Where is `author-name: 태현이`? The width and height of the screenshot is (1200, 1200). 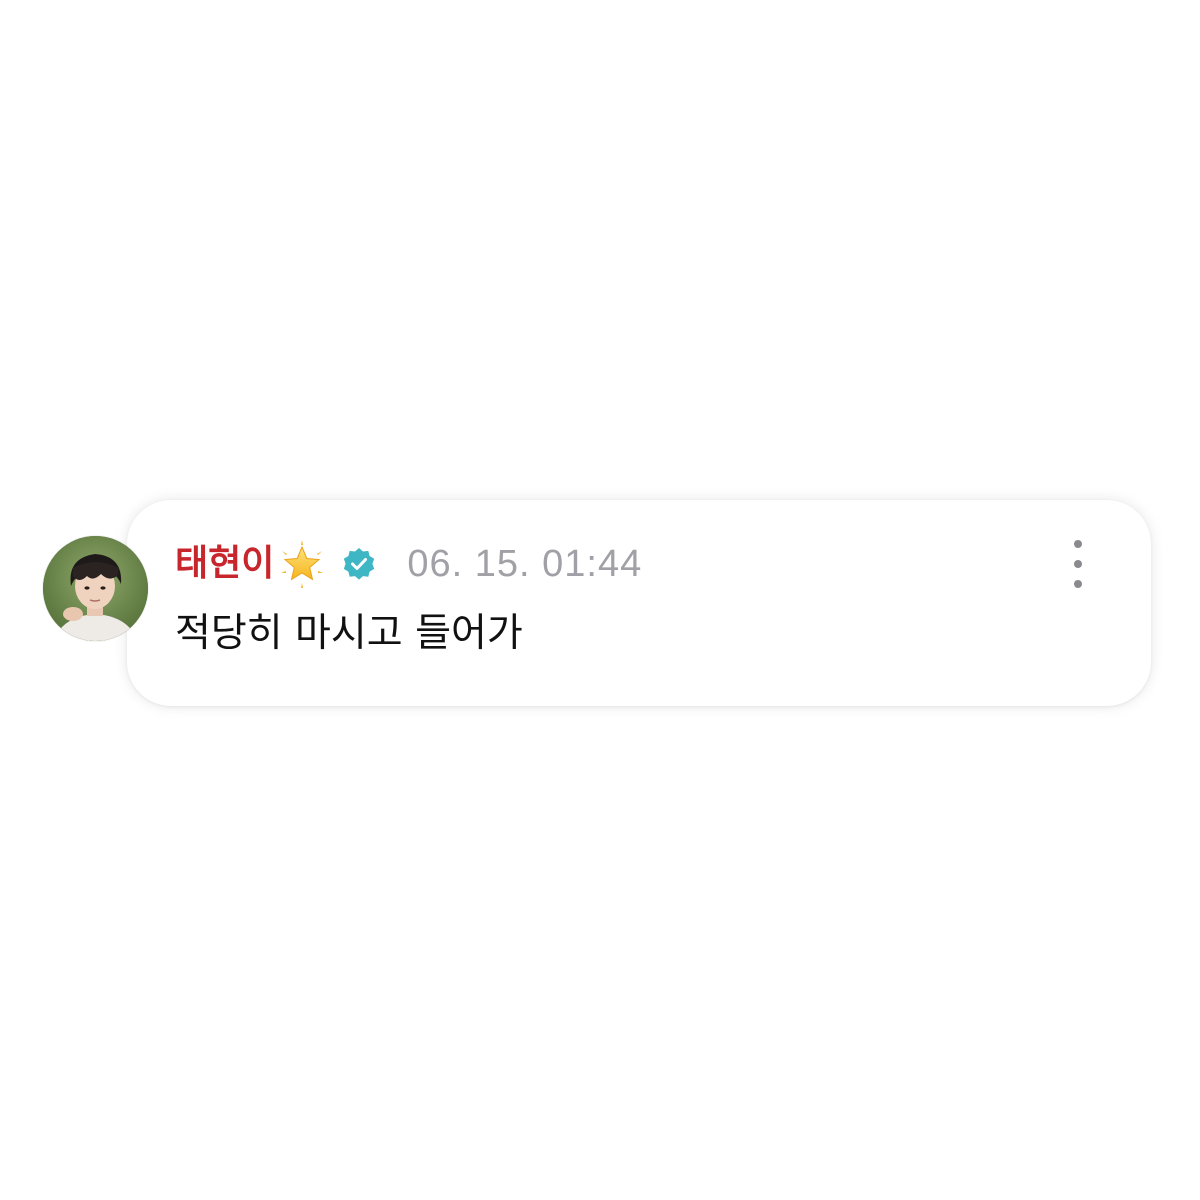
author-name: 태현이 is located at coordinates (224, 564).